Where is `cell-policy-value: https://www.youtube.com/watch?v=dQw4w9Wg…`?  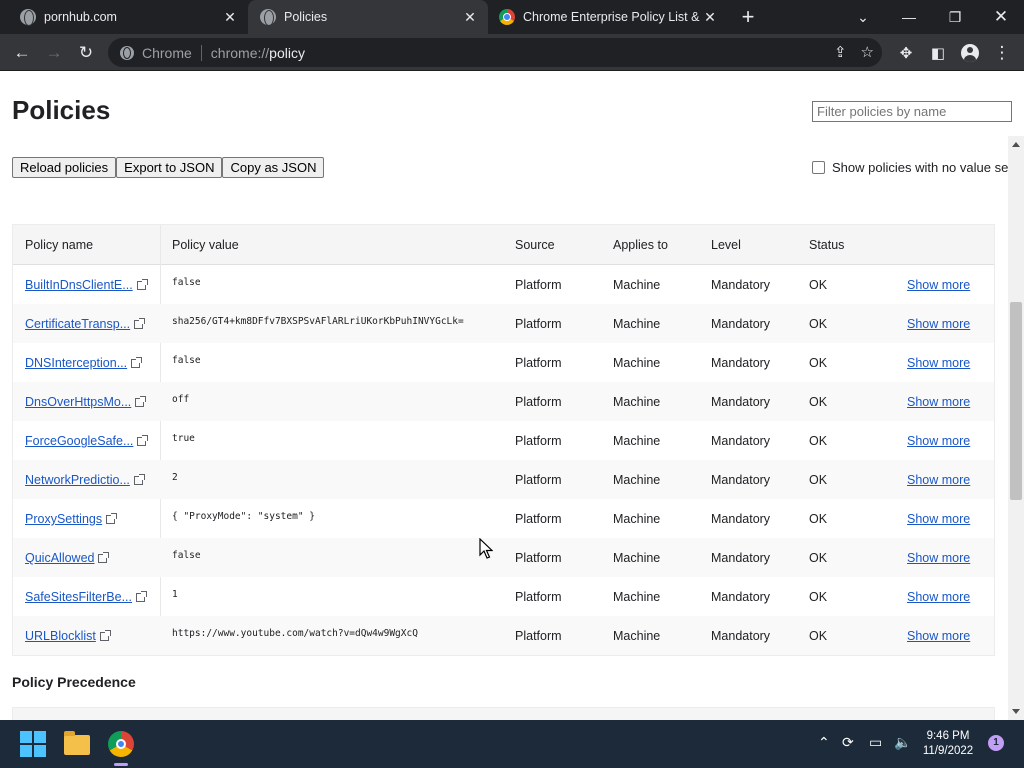
cell-policy-value: https://www.youtube.com/watch?v=dQw4w9Wg… is located at coordinates (295, 633).